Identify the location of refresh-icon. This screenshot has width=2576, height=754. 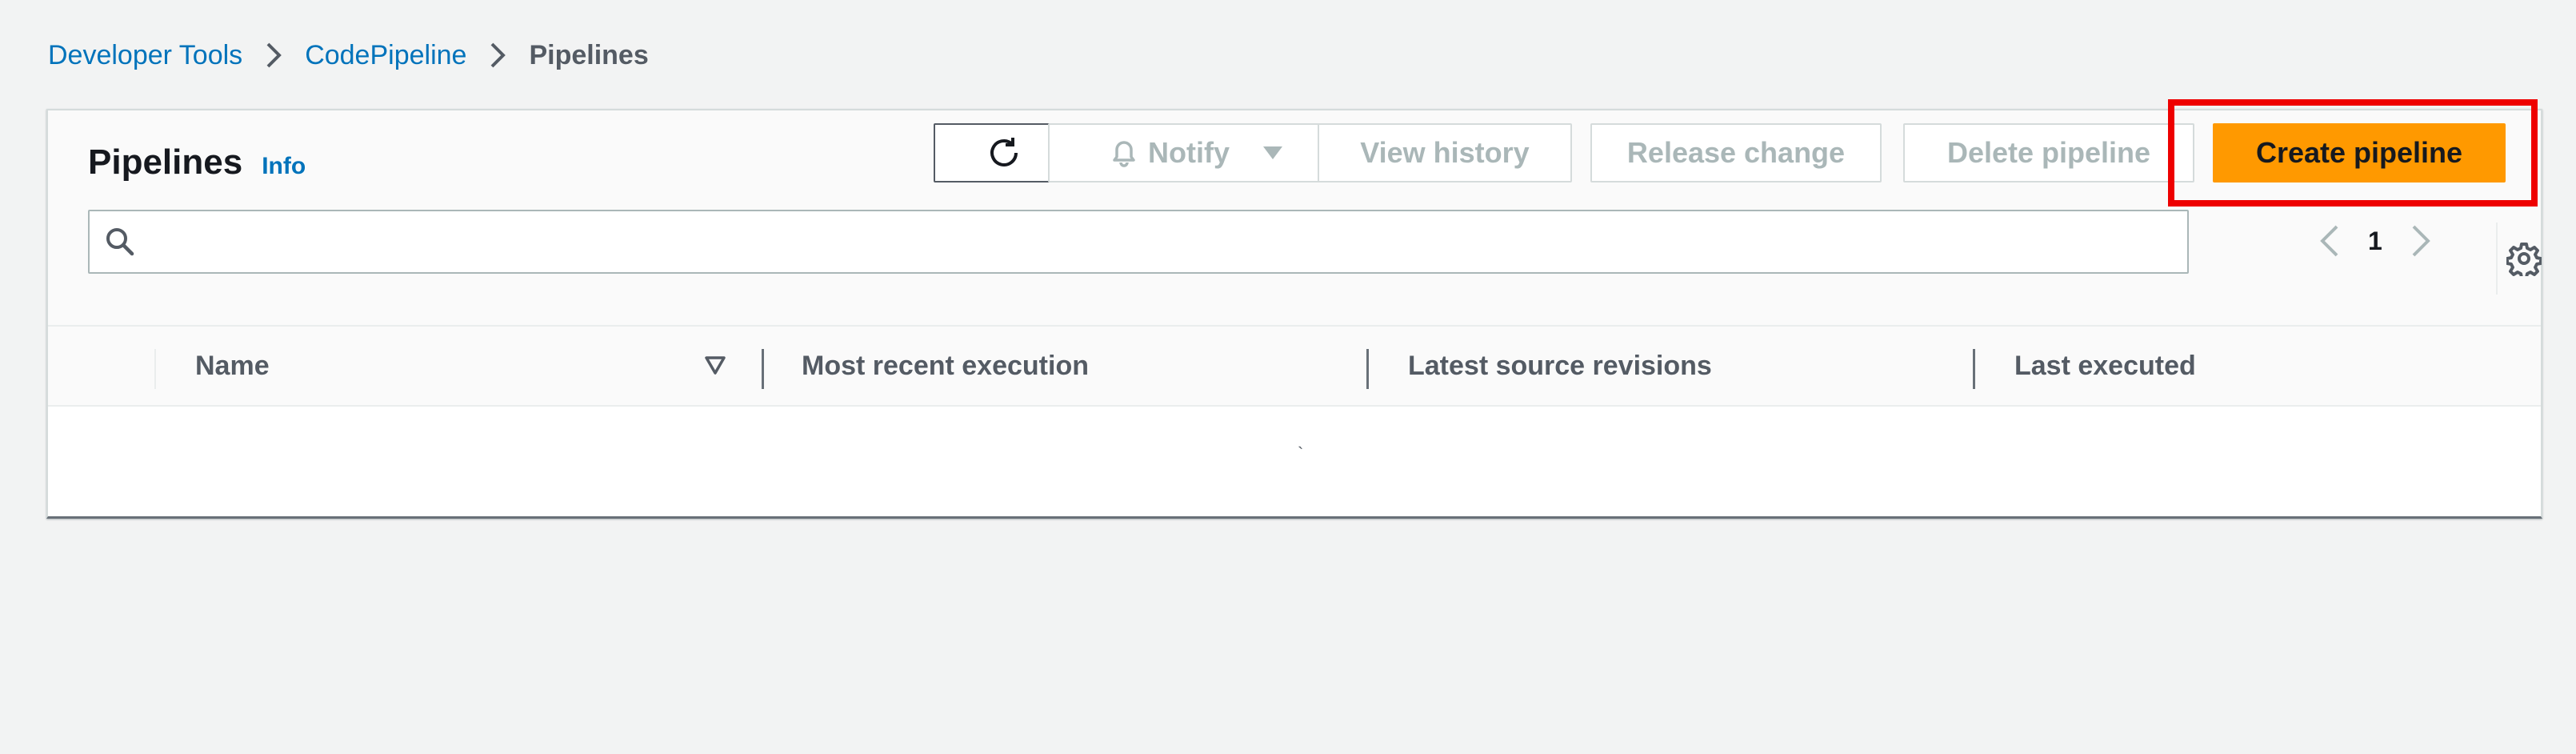
(1004, 152).